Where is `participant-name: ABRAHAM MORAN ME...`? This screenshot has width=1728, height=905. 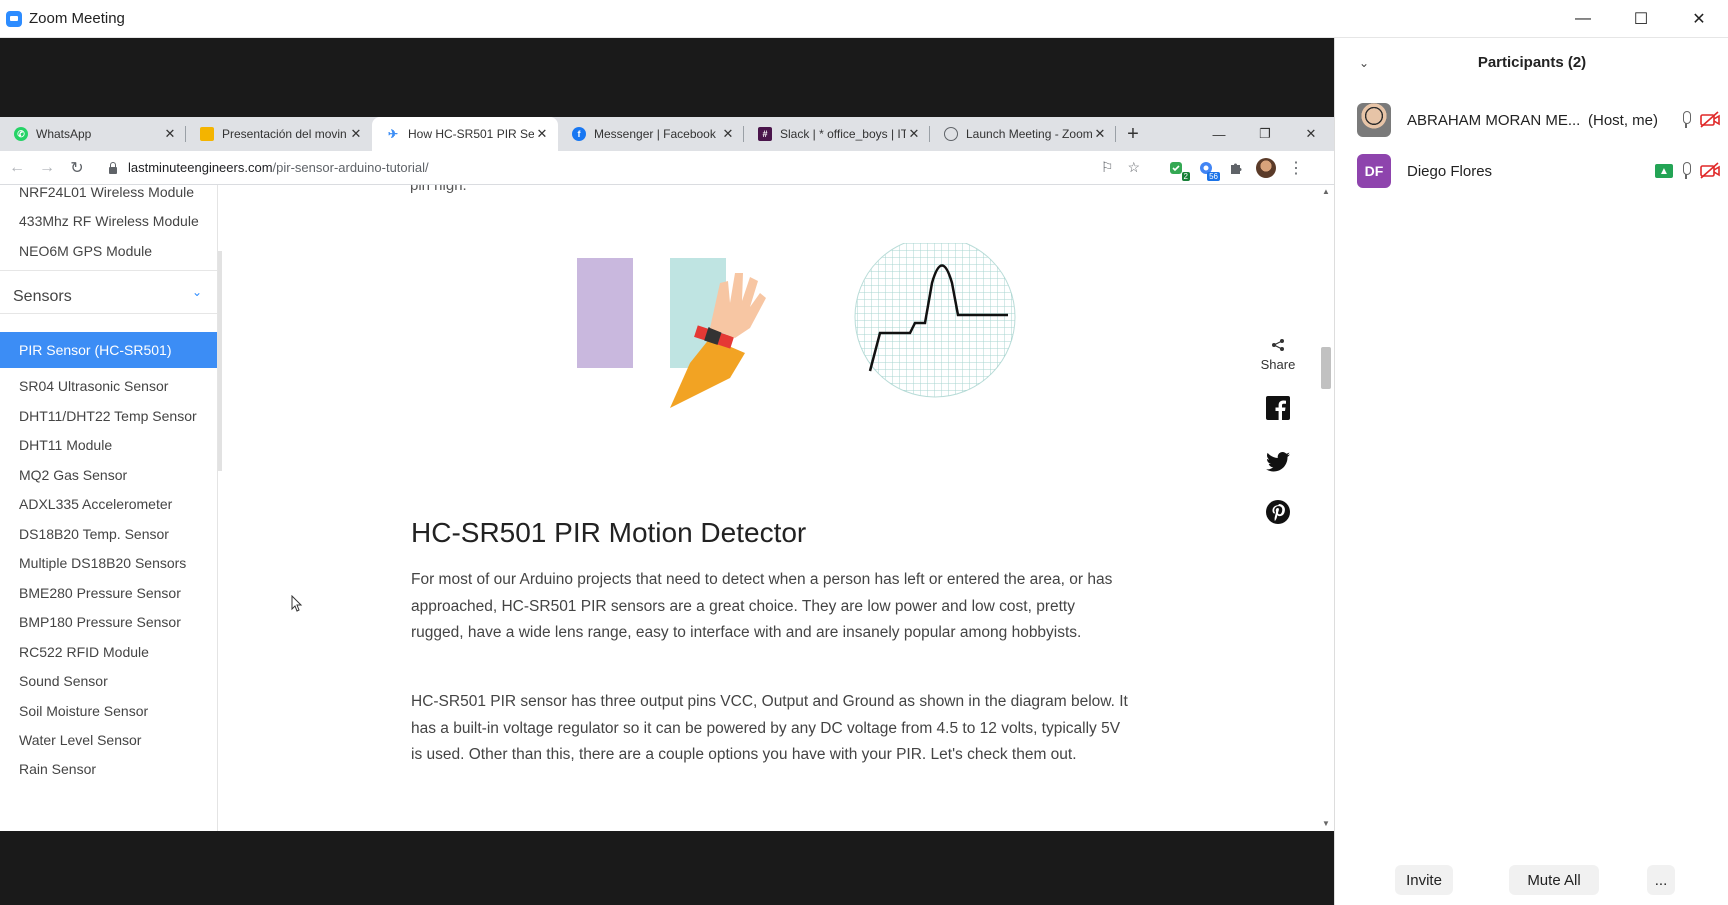 participant-name: ABRAHAM MORAN ME... is located at coordinates (1494, 120).